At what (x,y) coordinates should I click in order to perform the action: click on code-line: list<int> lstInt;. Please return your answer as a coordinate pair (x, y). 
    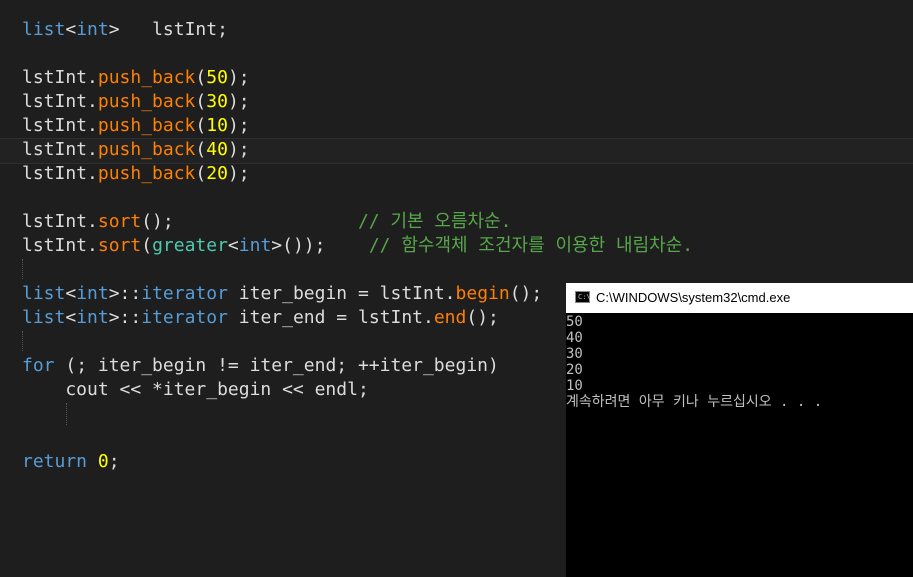
    Looking at the image, I should click on (125, 30).